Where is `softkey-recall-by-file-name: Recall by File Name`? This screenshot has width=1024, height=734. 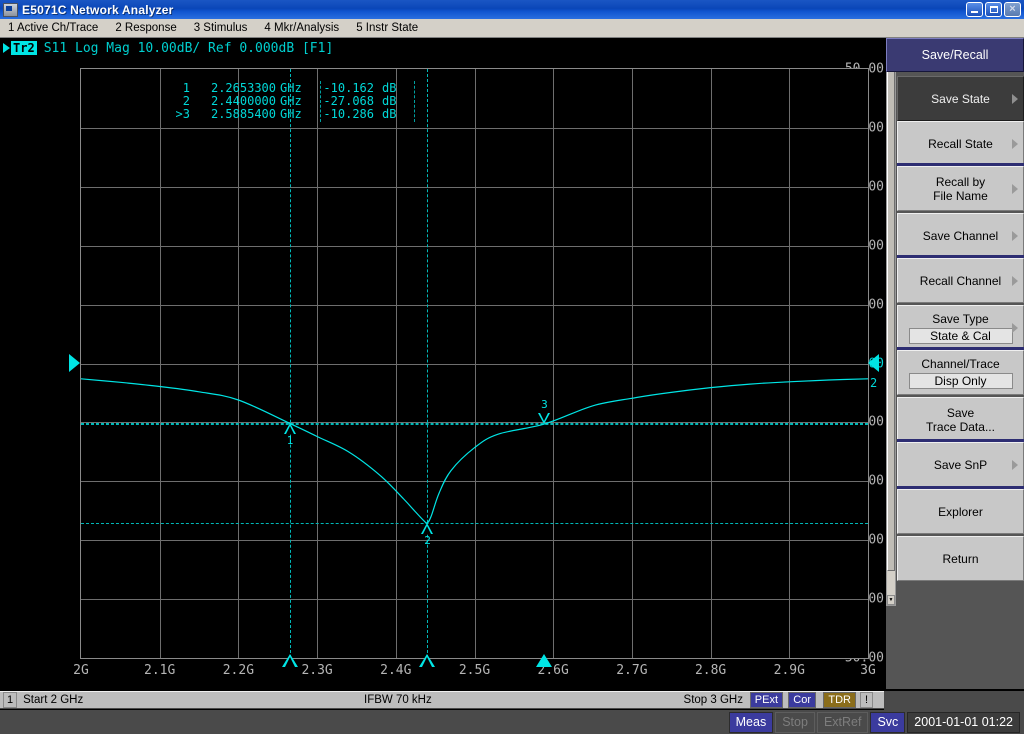 softkey-recall-by-file-name: Recall by File Name is located at coordinates (960, 188).